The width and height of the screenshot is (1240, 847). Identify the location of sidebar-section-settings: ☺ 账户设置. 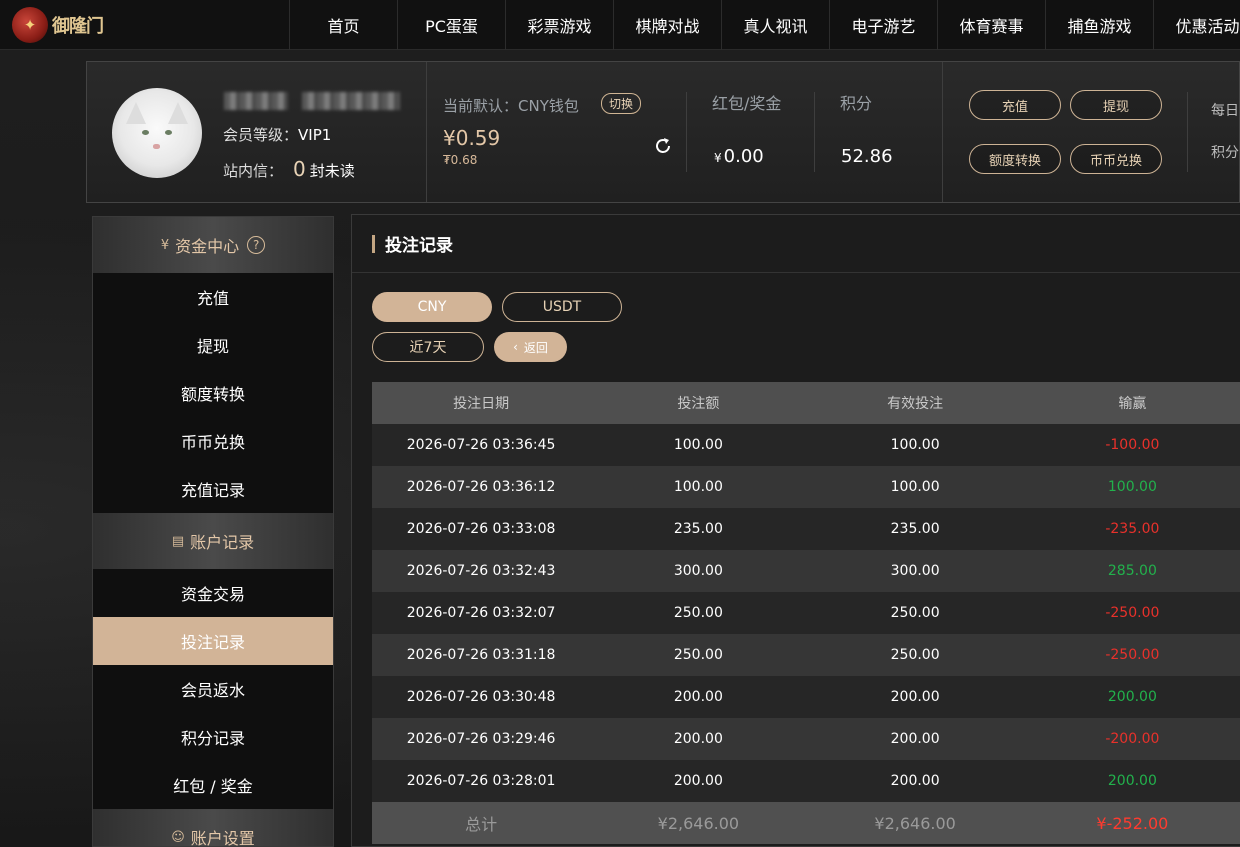
(213, 828).